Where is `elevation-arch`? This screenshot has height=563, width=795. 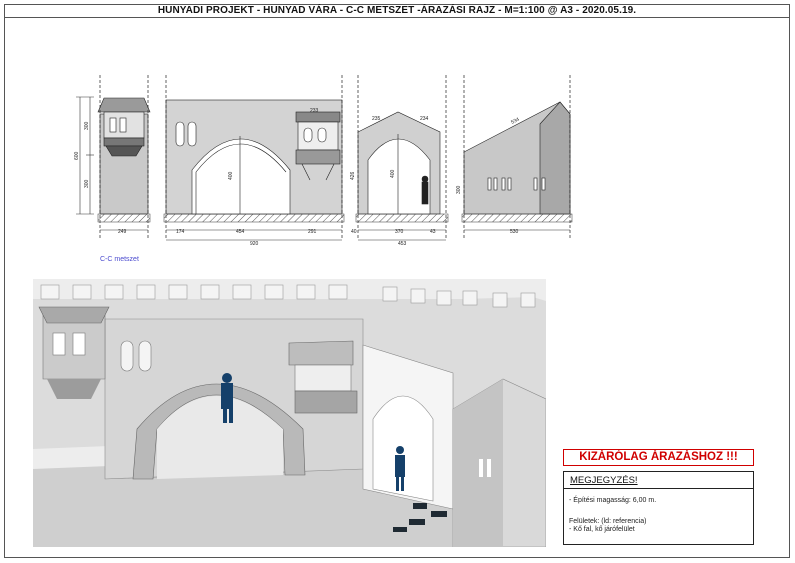 elevation-arch is located at coordinates (399, 163).